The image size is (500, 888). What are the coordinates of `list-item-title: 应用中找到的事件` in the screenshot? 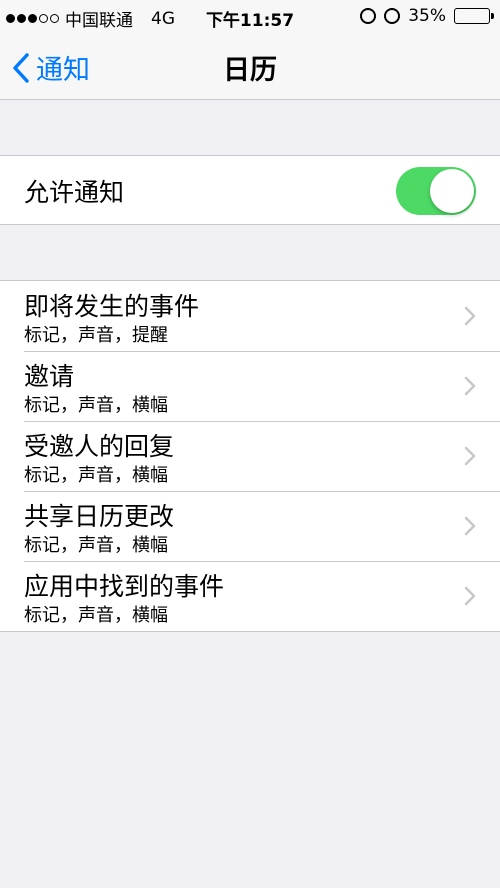 It's located at (124, 586).